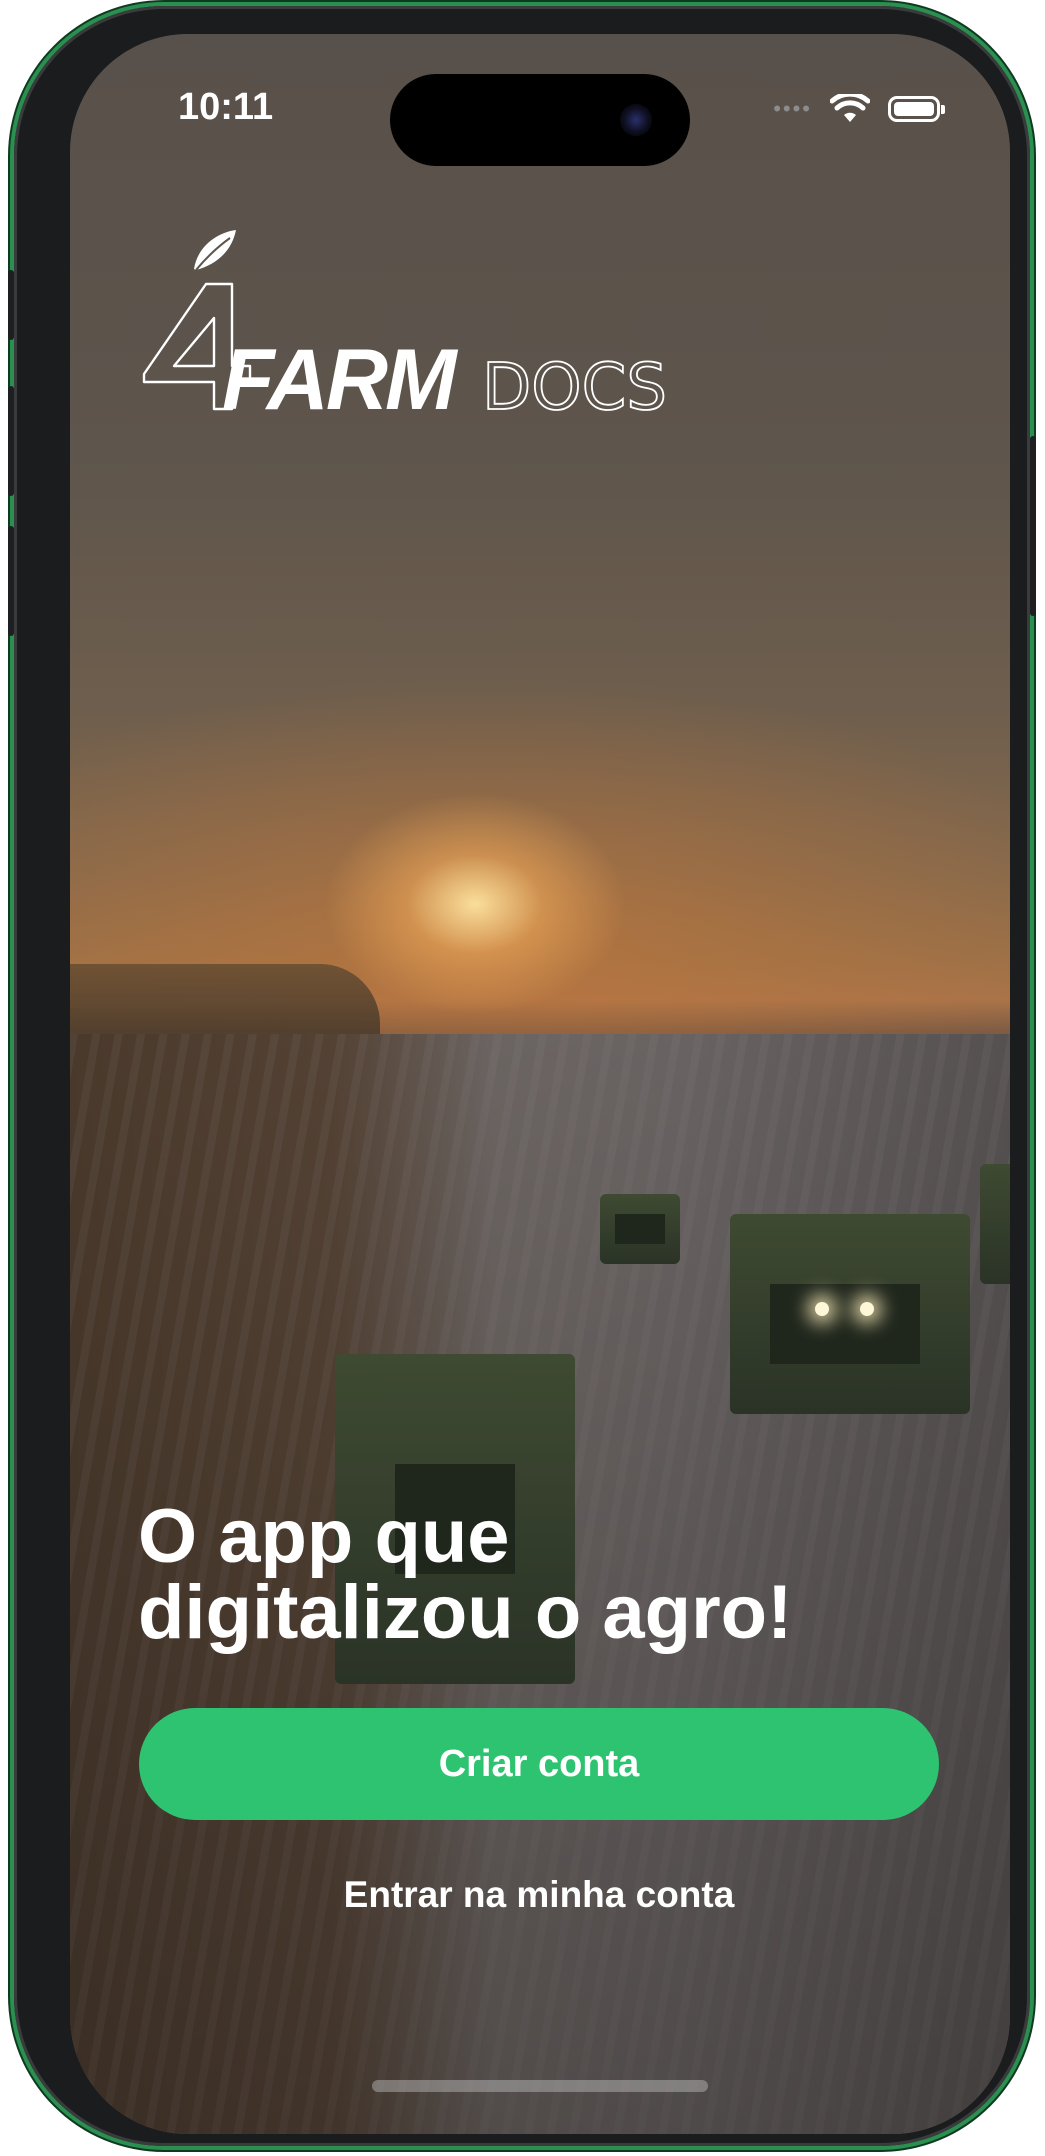  Describe the element at coordinates (850, 1314) in the screenshot. I see `harvester-right` at that location.